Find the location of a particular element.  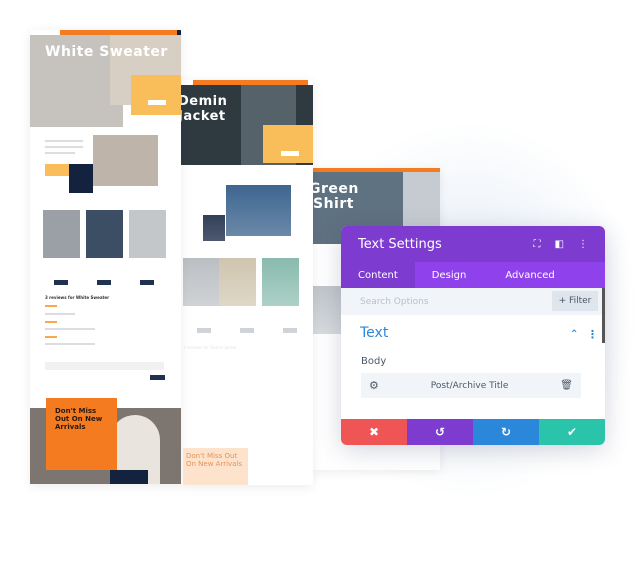

tab-advanced: Advanced is located at coordinates (527, 275).